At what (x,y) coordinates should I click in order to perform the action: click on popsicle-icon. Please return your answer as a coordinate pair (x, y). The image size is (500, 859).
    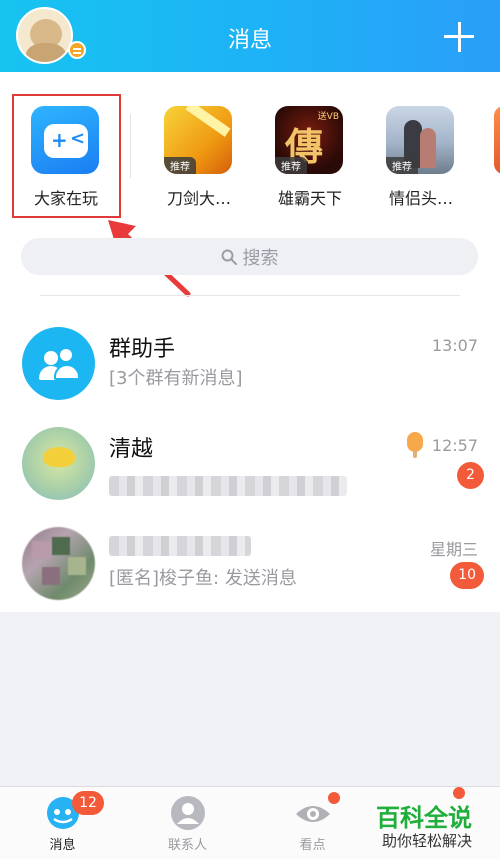
    Looking at the image, I should click on (415, 445).